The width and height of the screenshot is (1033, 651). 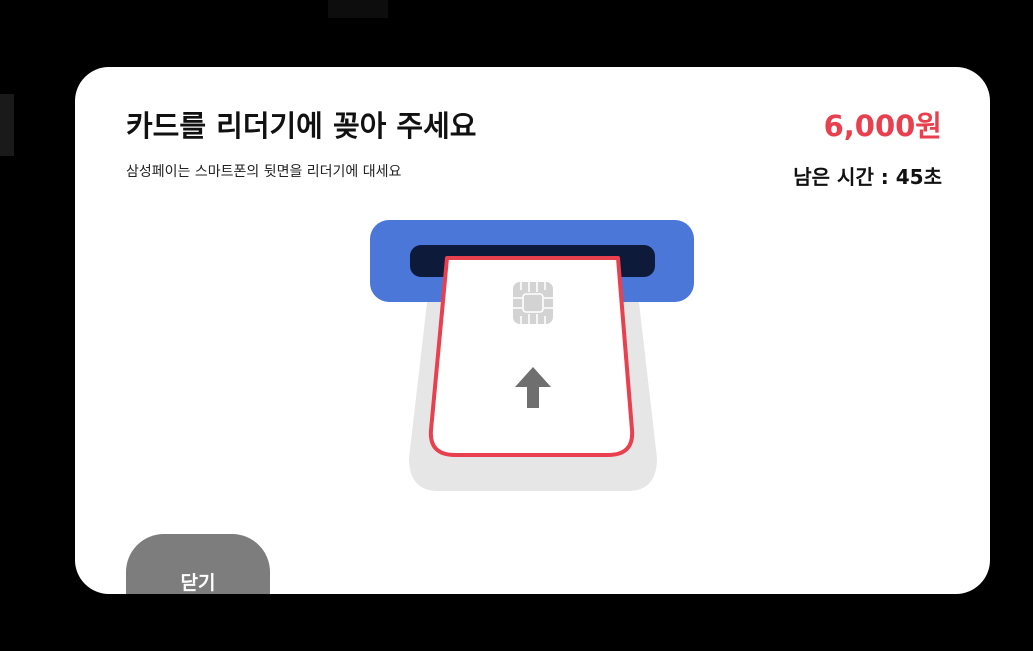 What do you see at coordinates (198, 564) in the screenshot?
I see `close-button: 닫기` at bounding box center [198, 564].